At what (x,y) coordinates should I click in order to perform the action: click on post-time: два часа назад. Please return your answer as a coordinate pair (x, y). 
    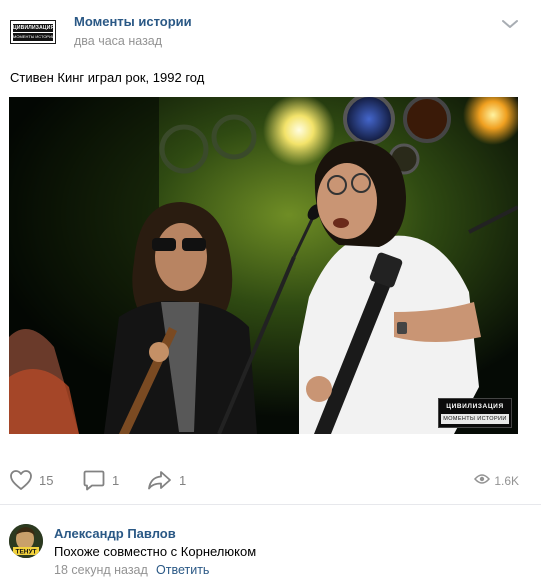
    Looking at the image, I should click on (118, 41).